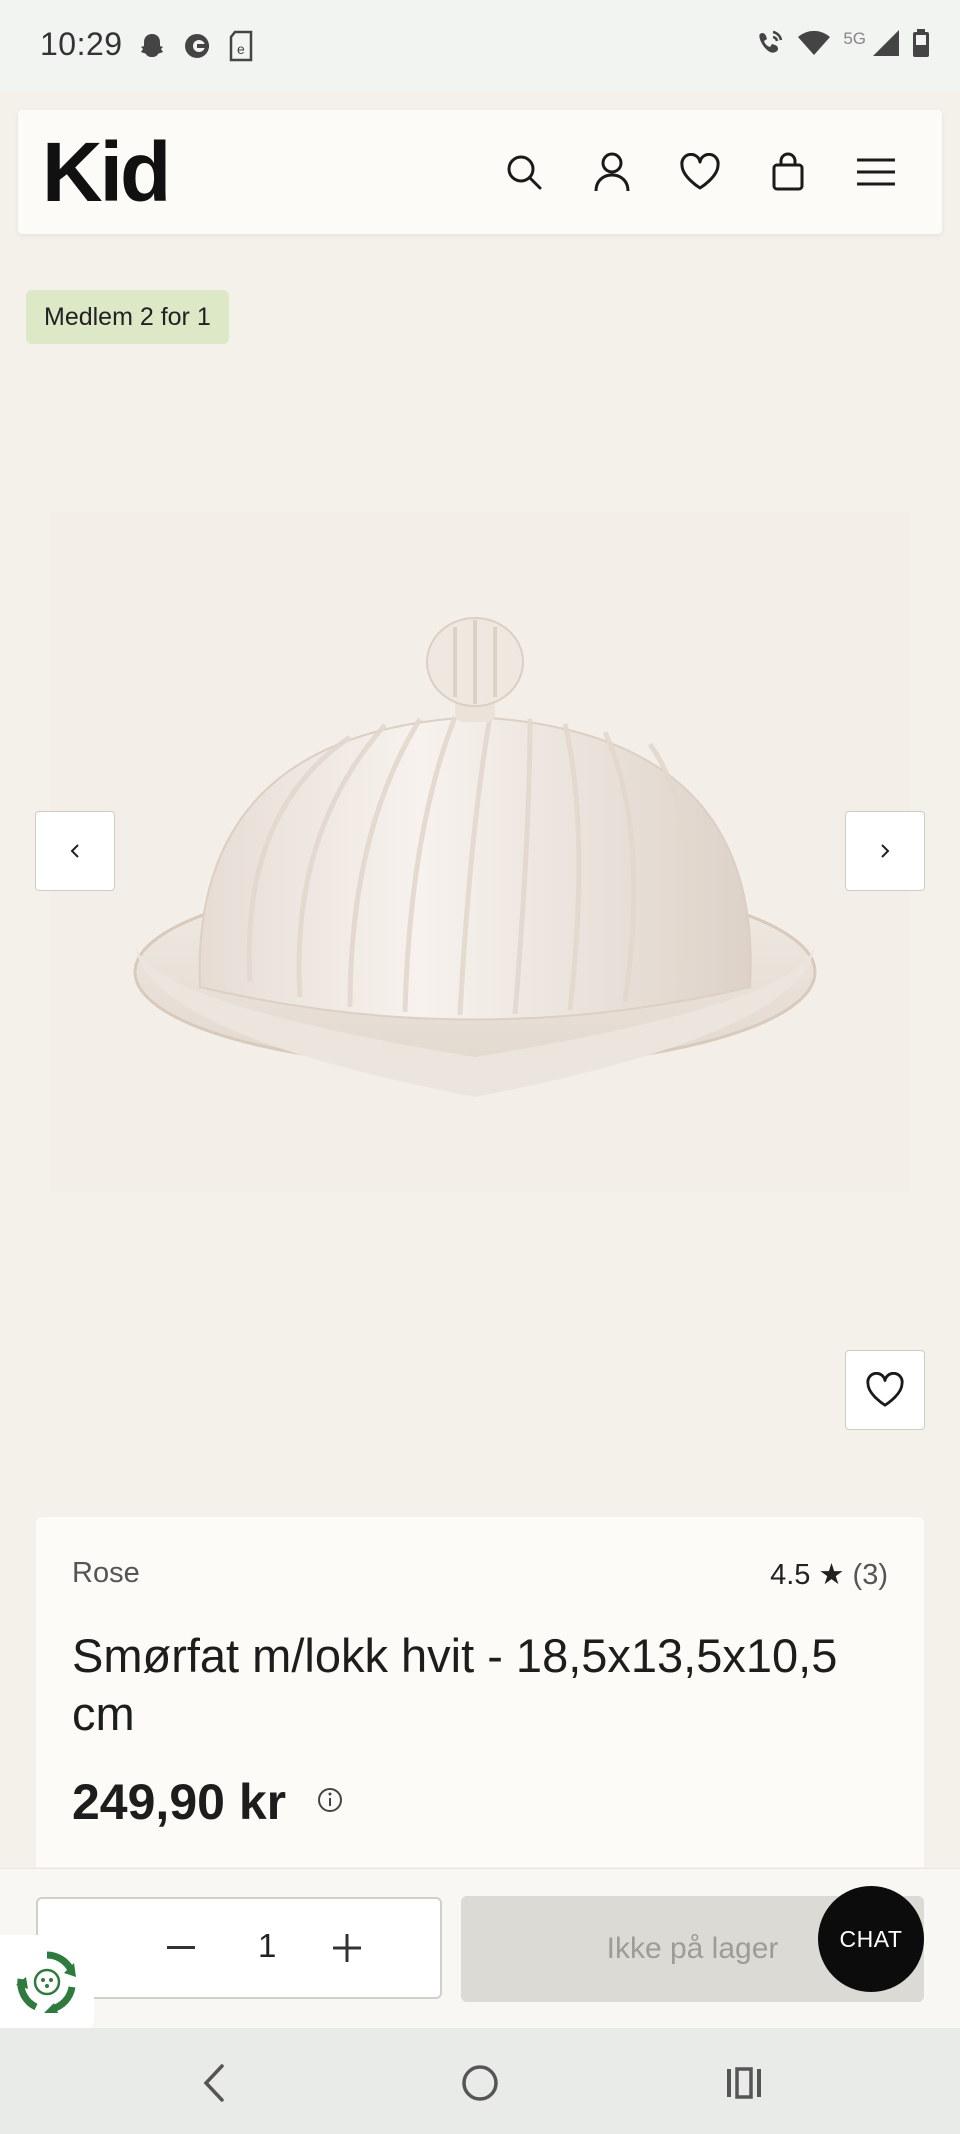 This screenshot has width=960, height=2134. I want to click on wifi-call-icon, so click(770, 45).